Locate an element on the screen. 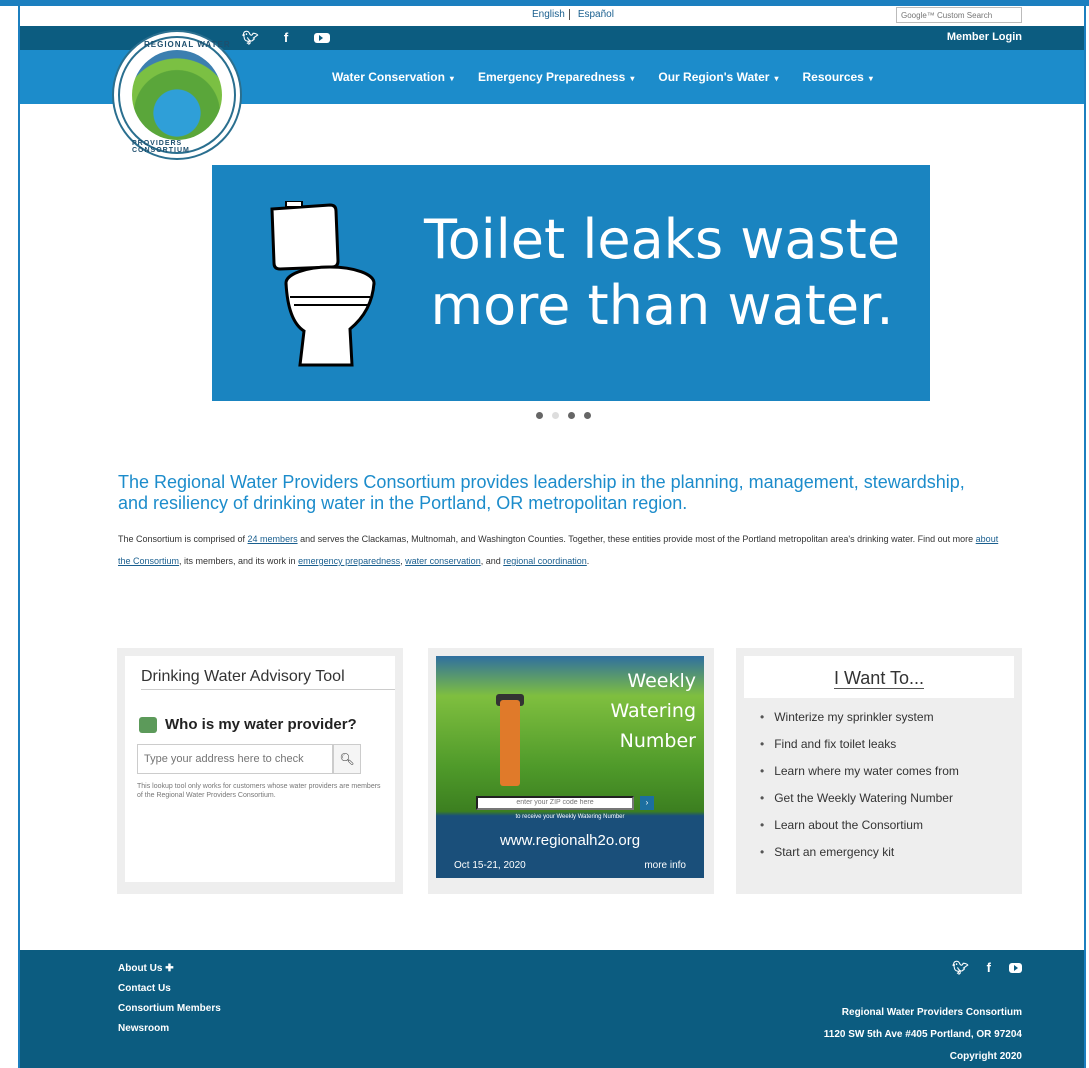 Image resolution: width=1089 pixels, height=1068 pixels. lang-divider is located at coordinates (571, 14).